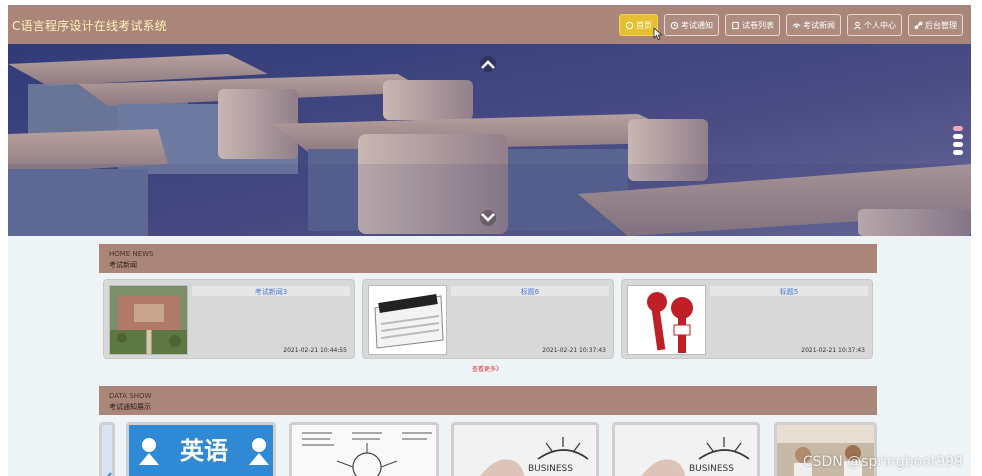 Image resolution: width=982 pixels, height=476 pixels. I want to click on news-thumb-microphone, so click(666, 320).